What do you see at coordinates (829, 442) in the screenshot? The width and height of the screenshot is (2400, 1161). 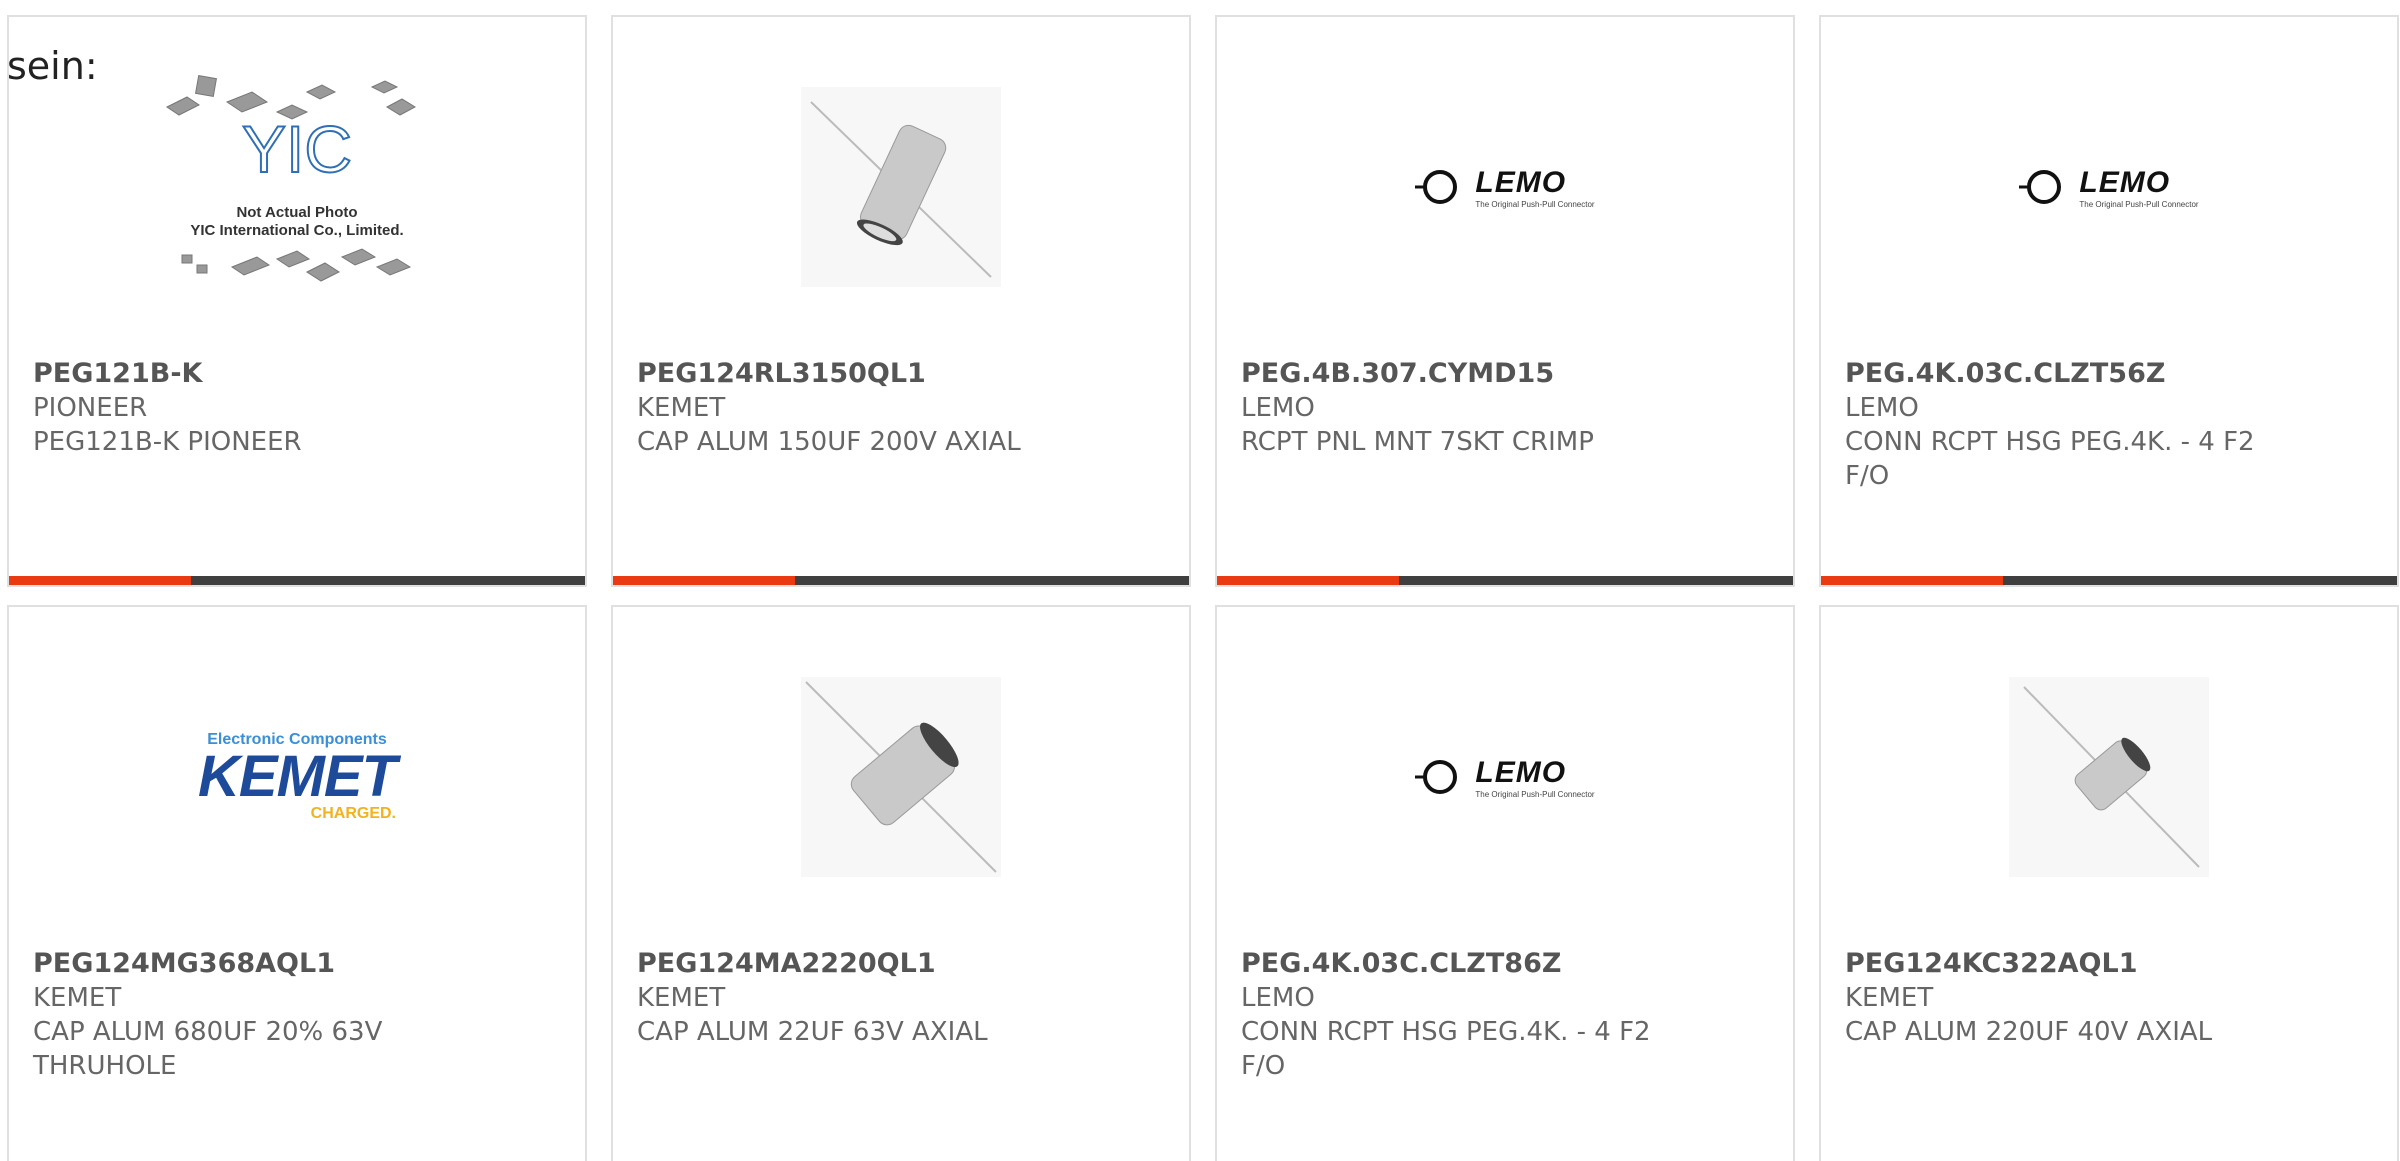 I see `description: CAP ALUM 150UF 200V AXIAL` at bounding box center [829, 442].